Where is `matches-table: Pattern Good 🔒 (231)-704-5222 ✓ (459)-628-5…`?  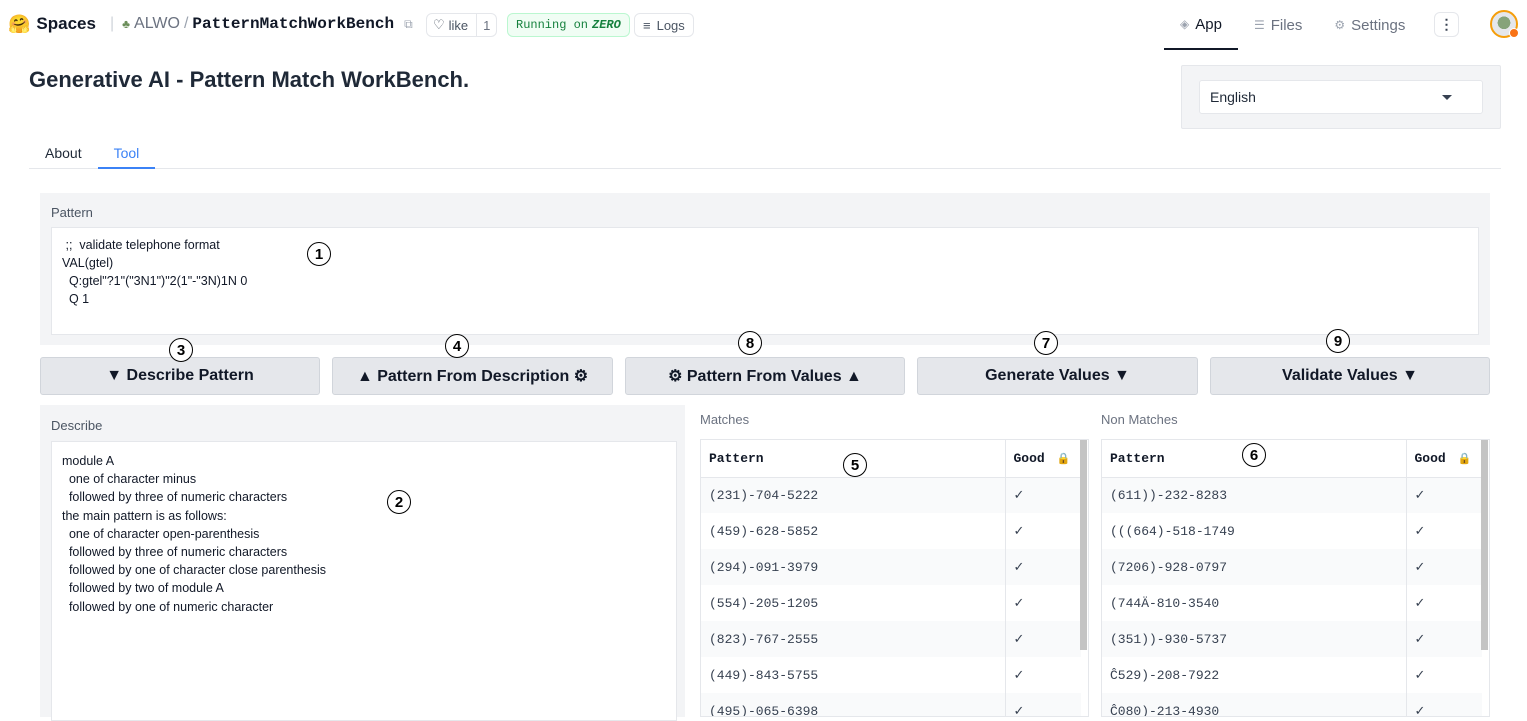 matches-table: Pattern Good 🔒 (231)-704-5222 ✓ (459)-628-5… is located at coordinates (894, 578).